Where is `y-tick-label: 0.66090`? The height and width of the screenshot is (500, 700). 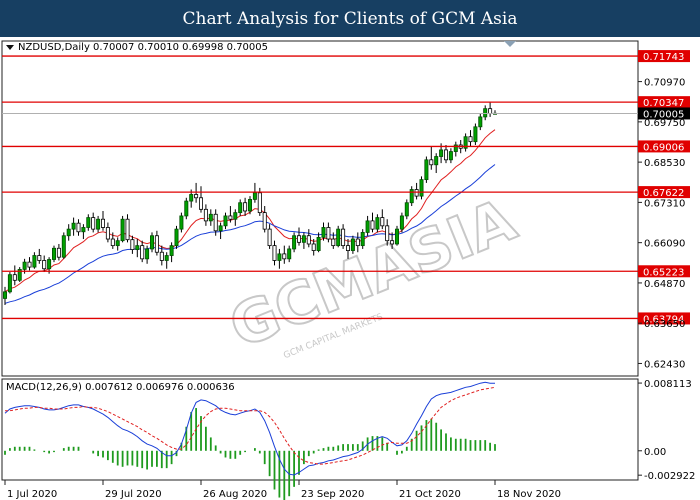
y-tick-label: 0.66090 is located at coordinates (664, 244).